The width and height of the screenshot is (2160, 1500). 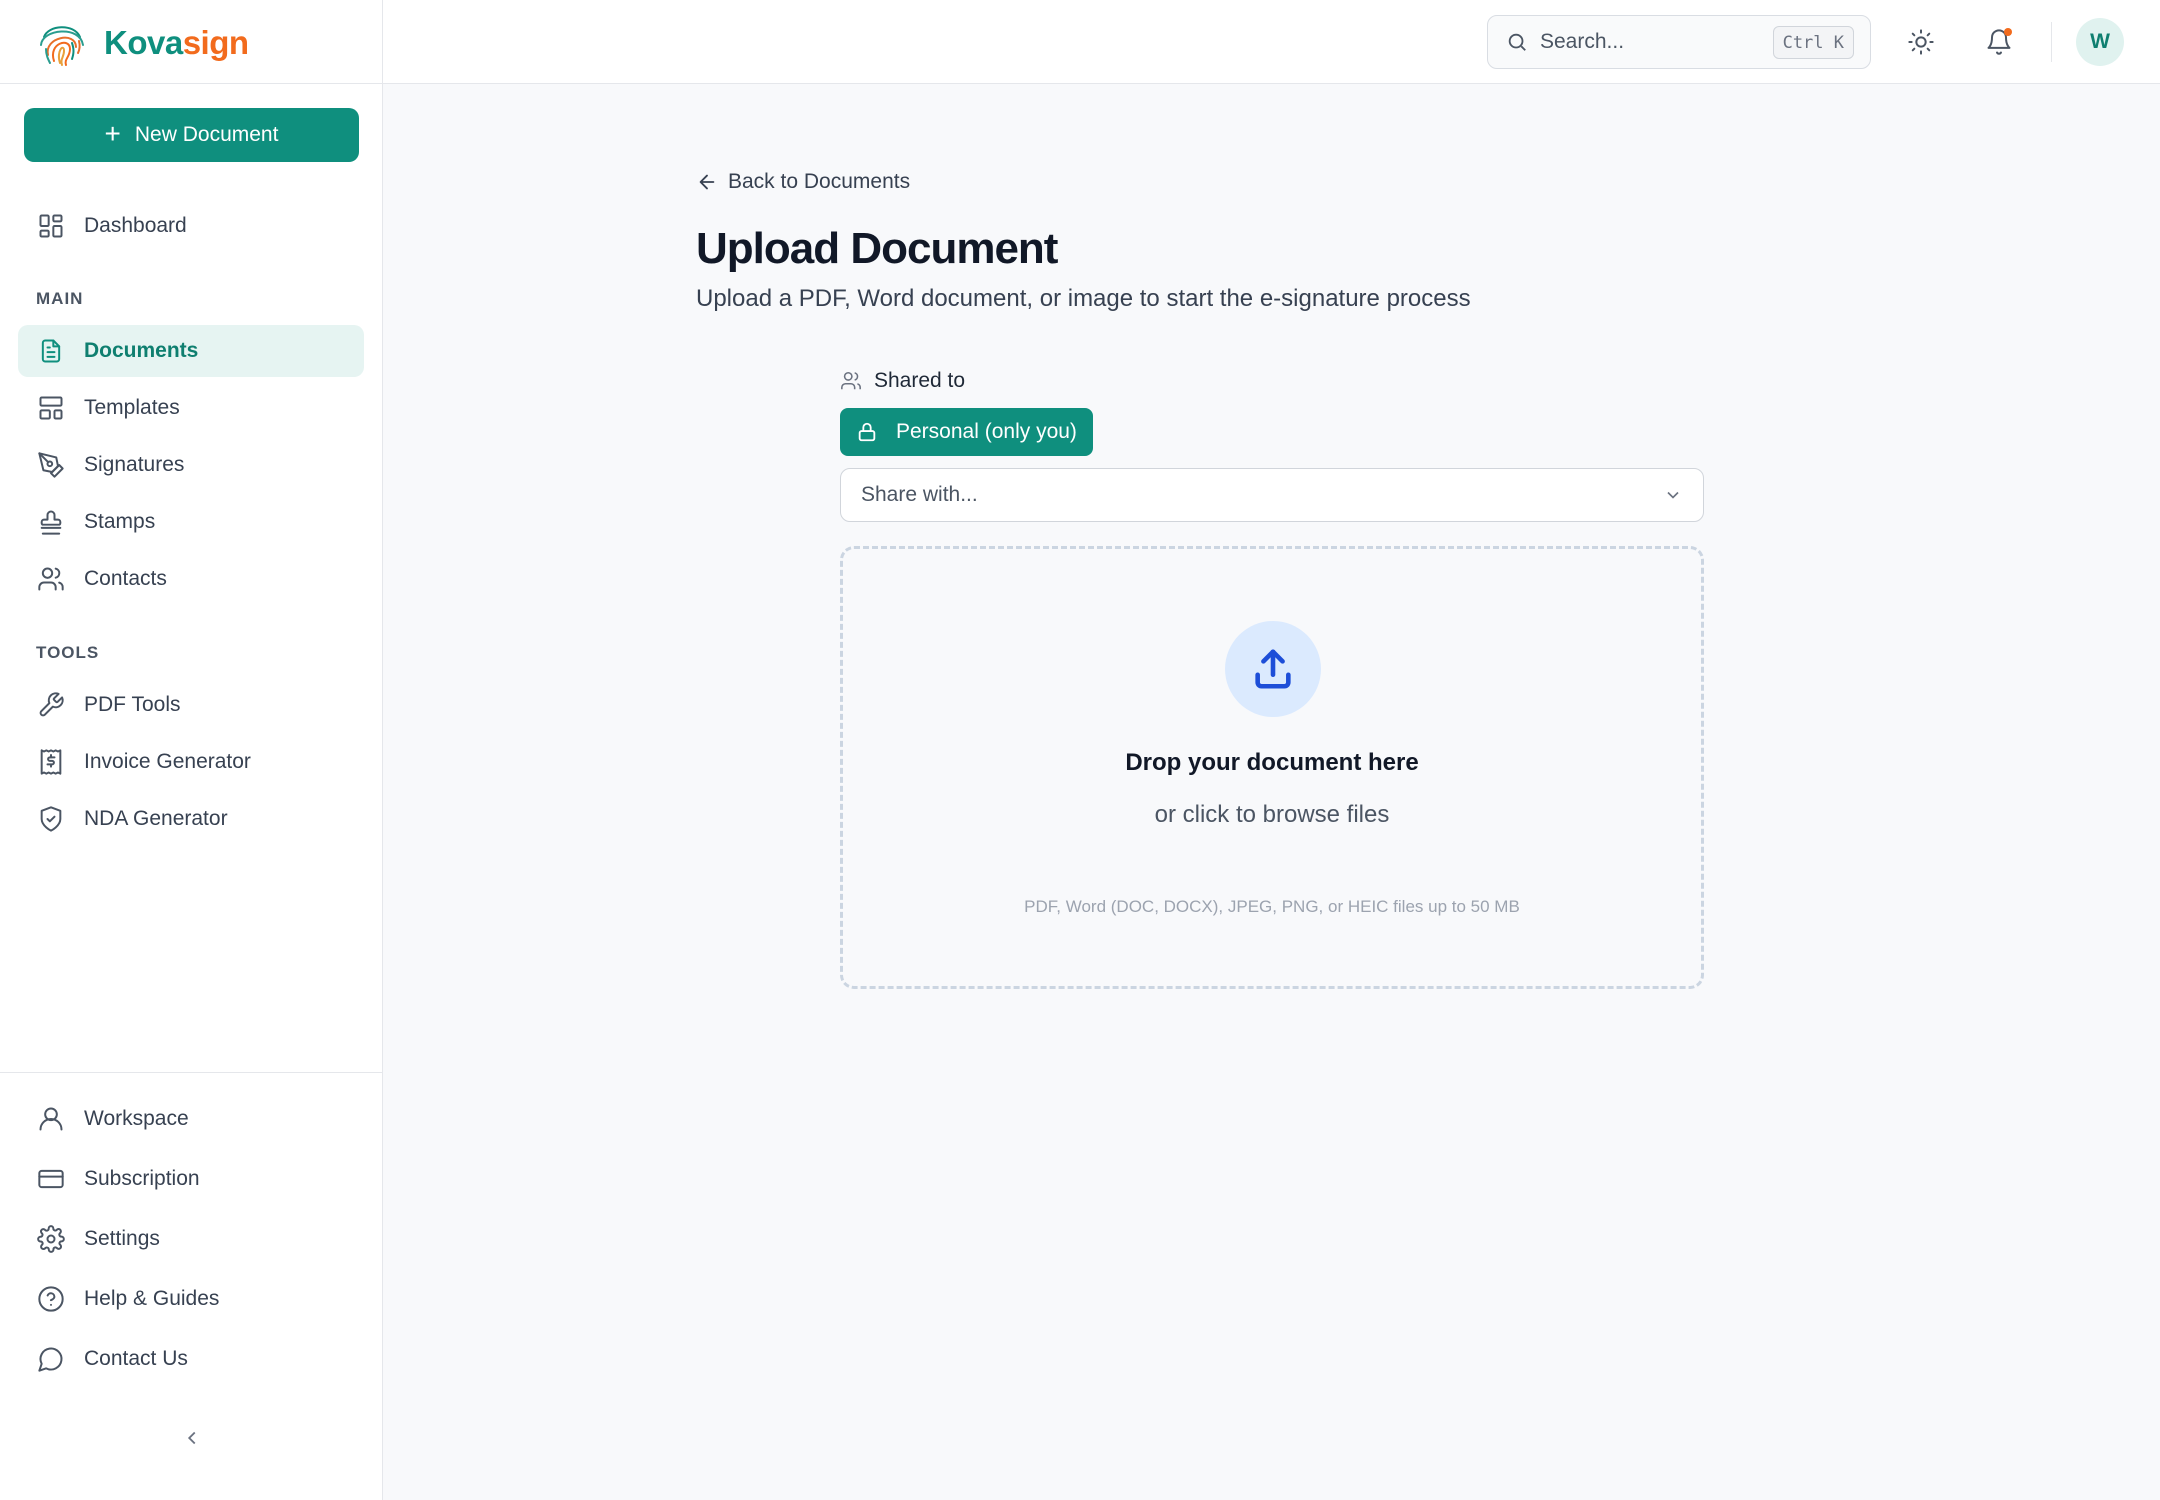 I want to click on sidebar-item-label: Contacts, so click(x=125, y=578).